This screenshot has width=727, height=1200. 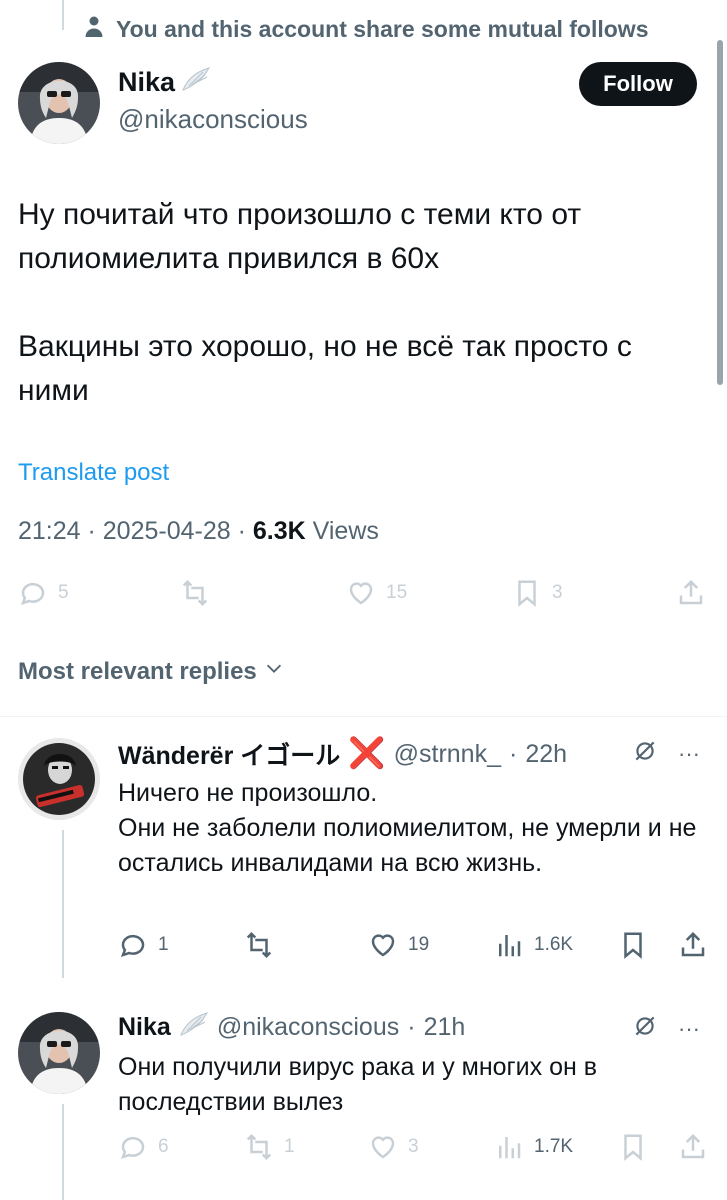 What do you see at coordinates (367, 753) in the screenshot?
I see `cross-mark-icon: ❌` at bounding box center [367, 753].